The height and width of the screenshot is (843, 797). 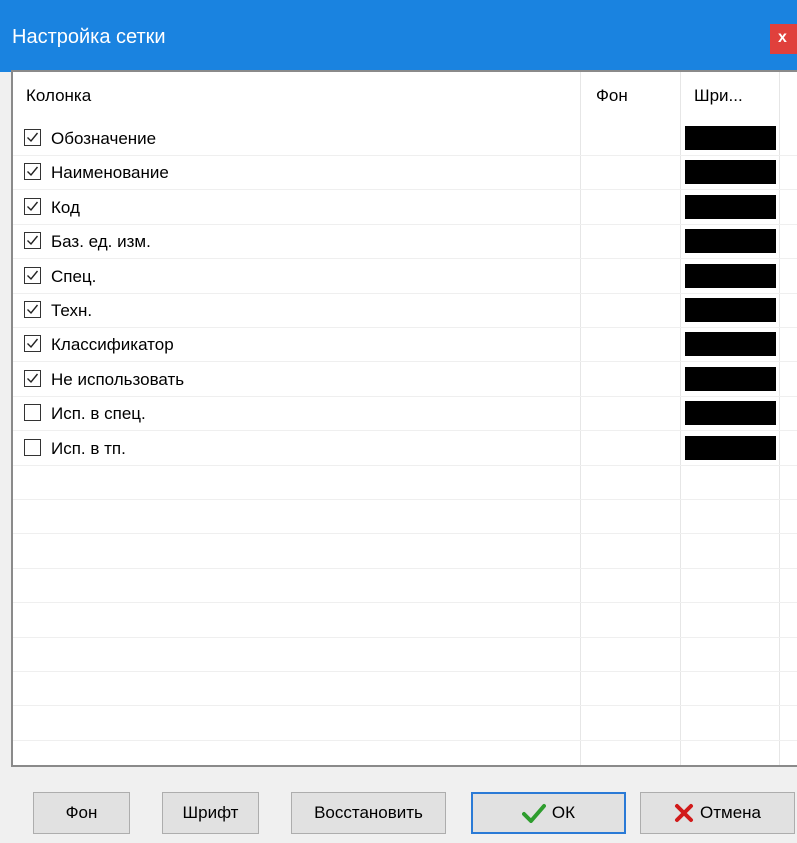 What do you see at coordinates (58, 96) in the screenshot?
I see `header-column: Колонка` at bounding box center [58, 96].